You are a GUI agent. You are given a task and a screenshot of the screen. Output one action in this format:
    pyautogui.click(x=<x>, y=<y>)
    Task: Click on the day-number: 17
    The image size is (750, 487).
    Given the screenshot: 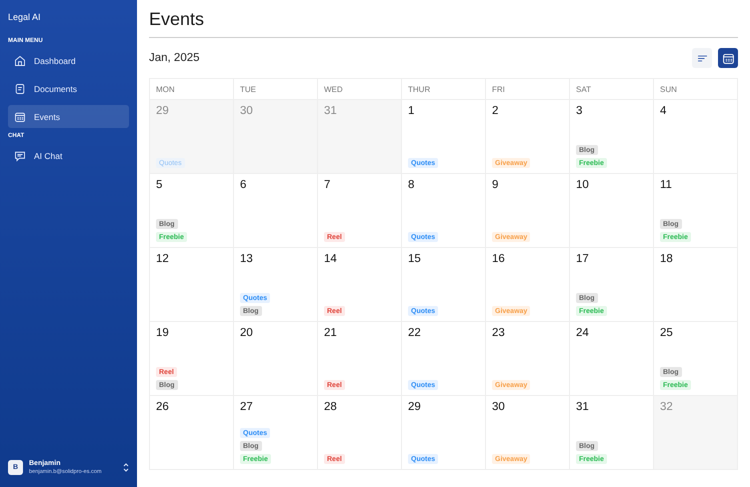 What is the action you would take?
    pyautogui.click(x=583, y=259)
    